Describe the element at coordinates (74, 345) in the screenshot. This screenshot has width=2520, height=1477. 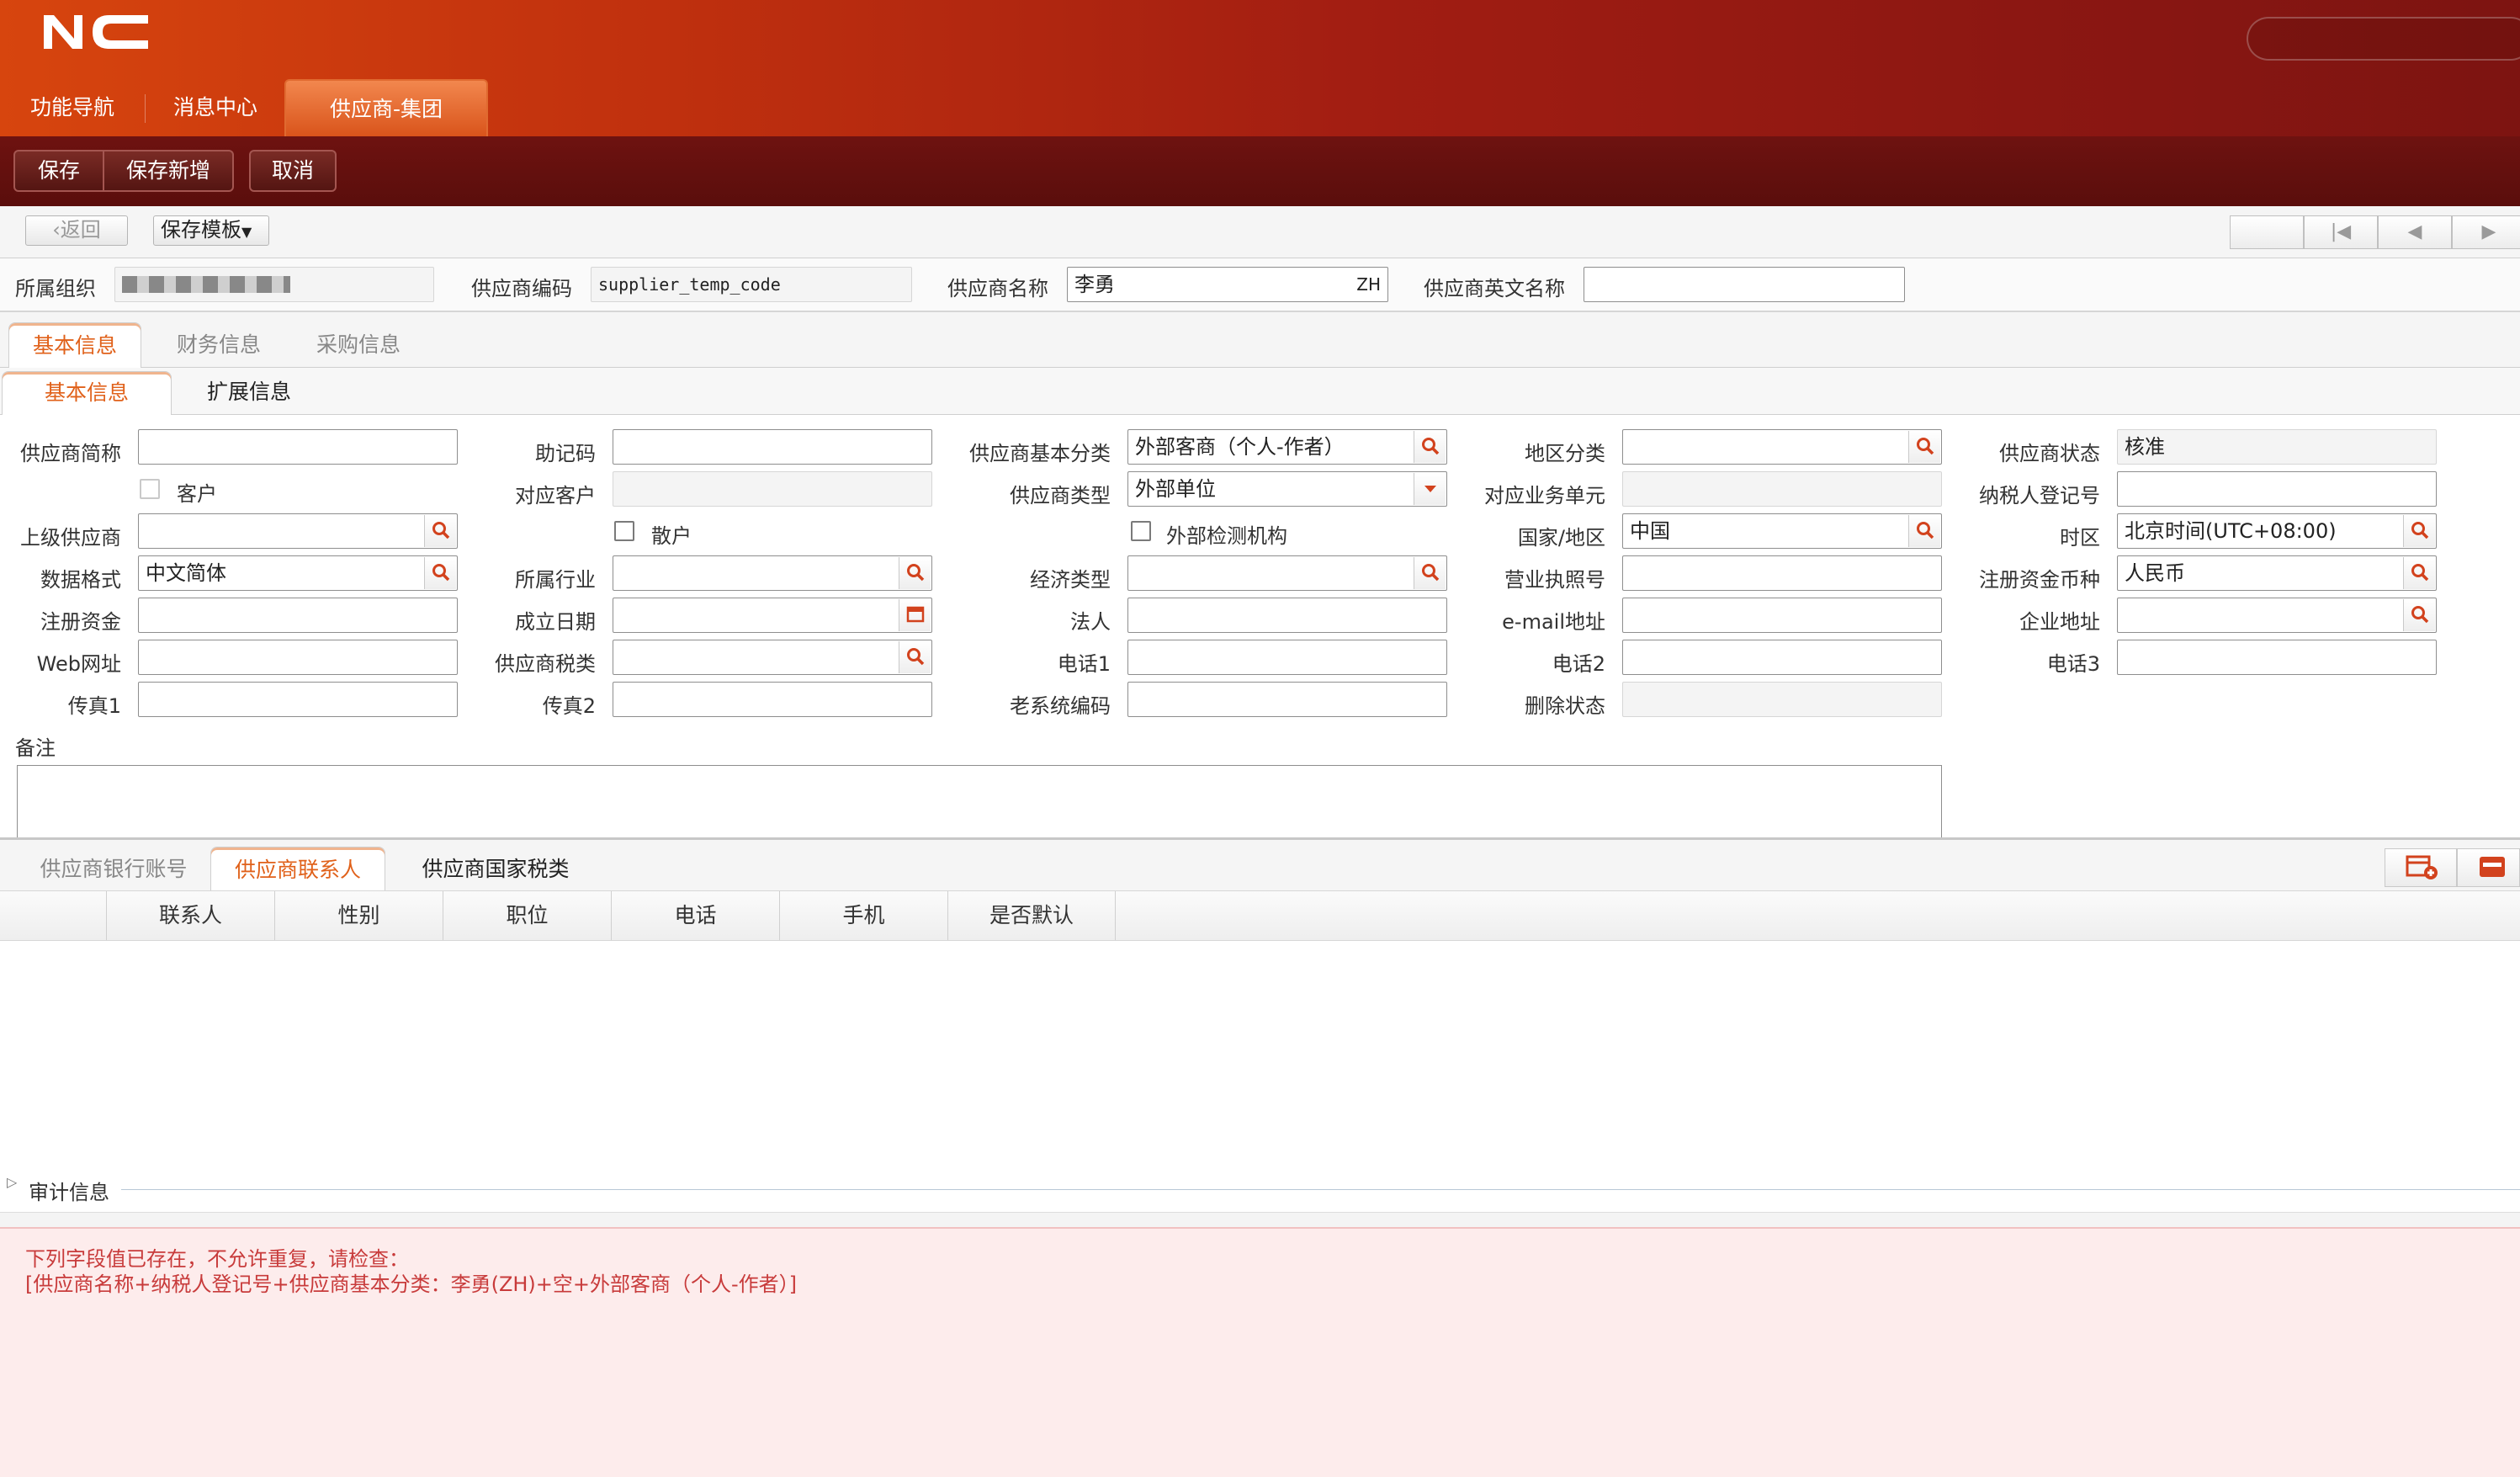
I see `tab-basic-info: 基本信息` at that location.